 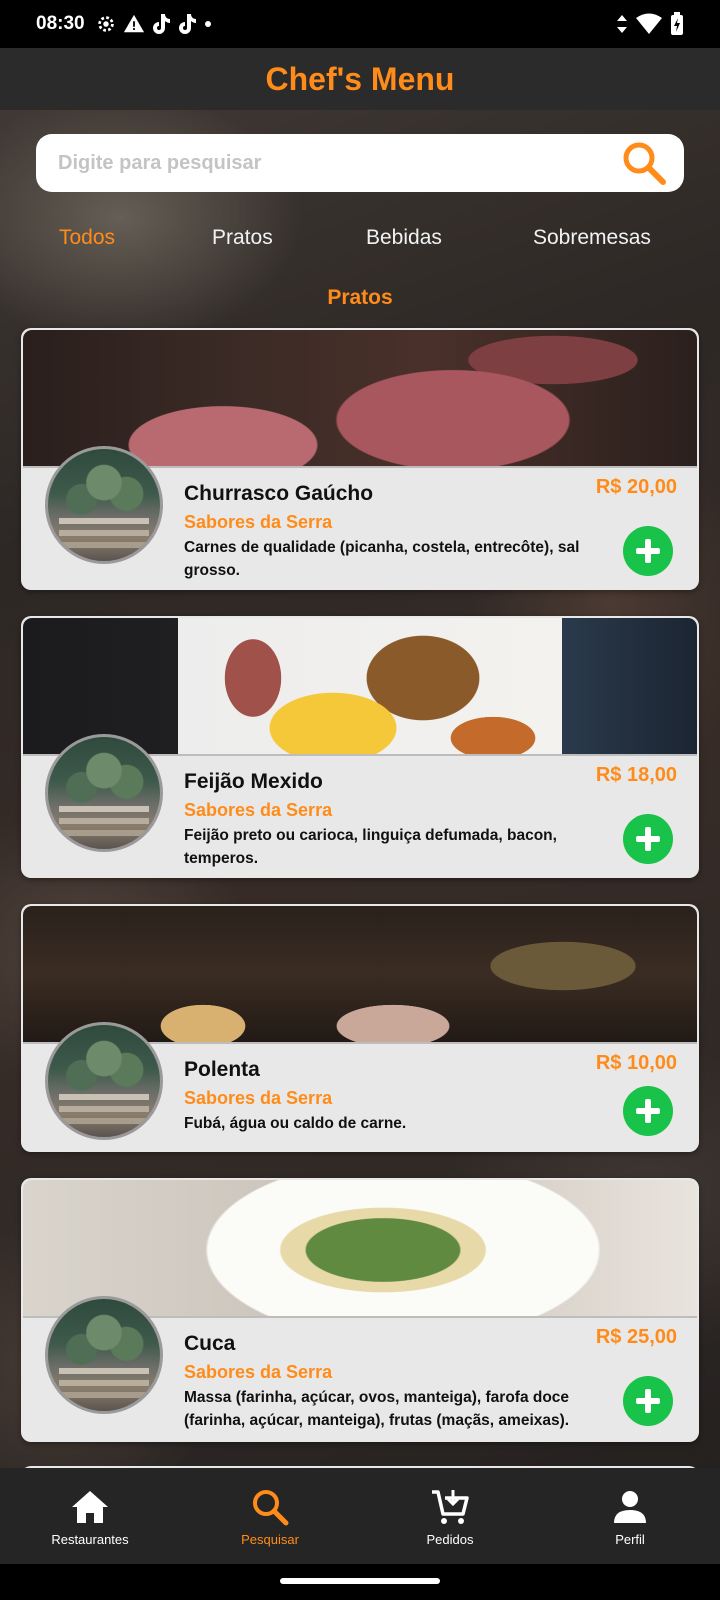 I want to click on dish-name: Churrasco Gaúcho, so click(x=279, y=493).